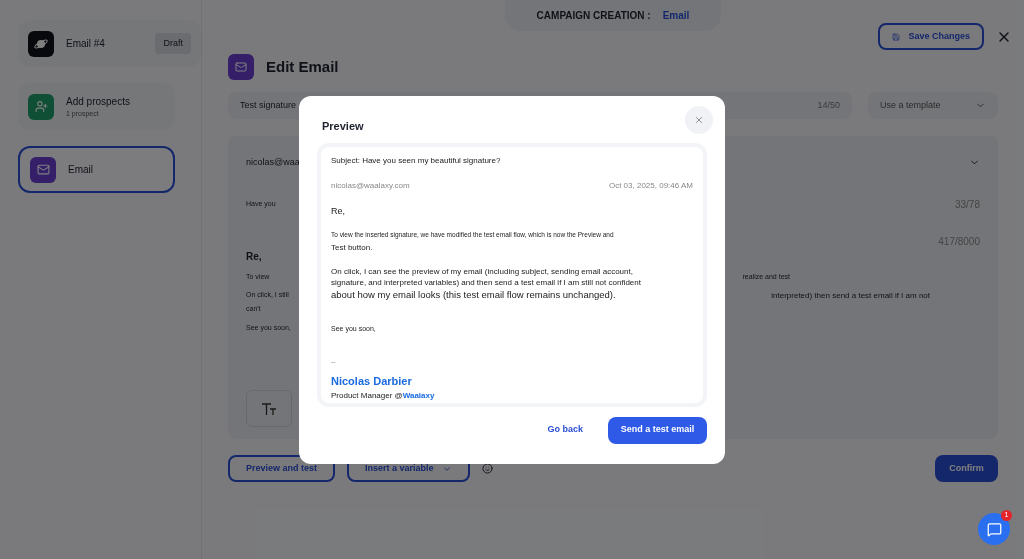 This screenshot has width=1024, height=559. What do you see at coordinates (487, 468) in the screenshot?
I see `emoji-icon` at bounding box center [487, 468].